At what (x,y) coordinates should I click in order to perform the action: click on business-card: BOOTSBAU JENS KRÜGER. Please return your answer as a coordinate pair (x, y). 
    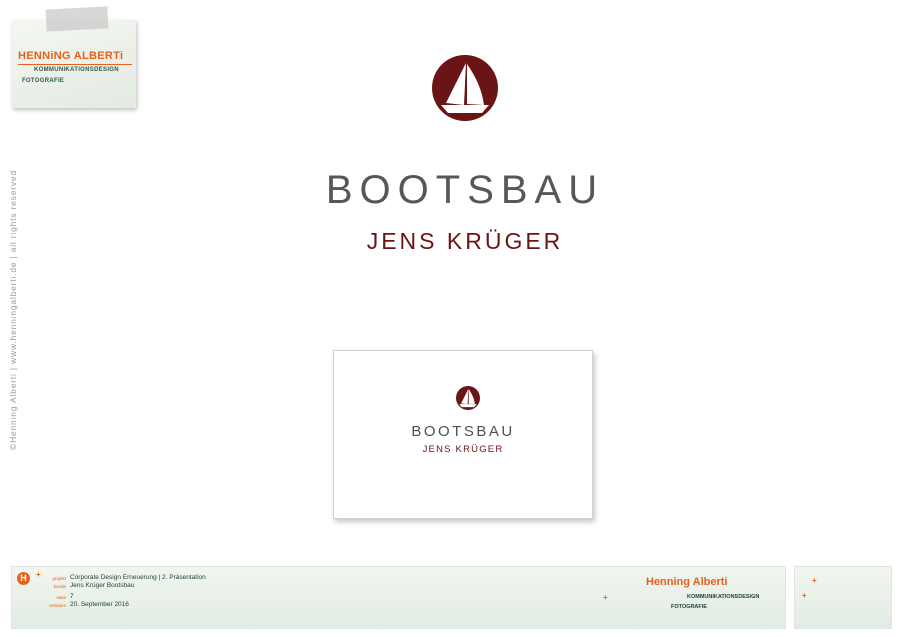
    Looking at the image, I should click on (463, 434).